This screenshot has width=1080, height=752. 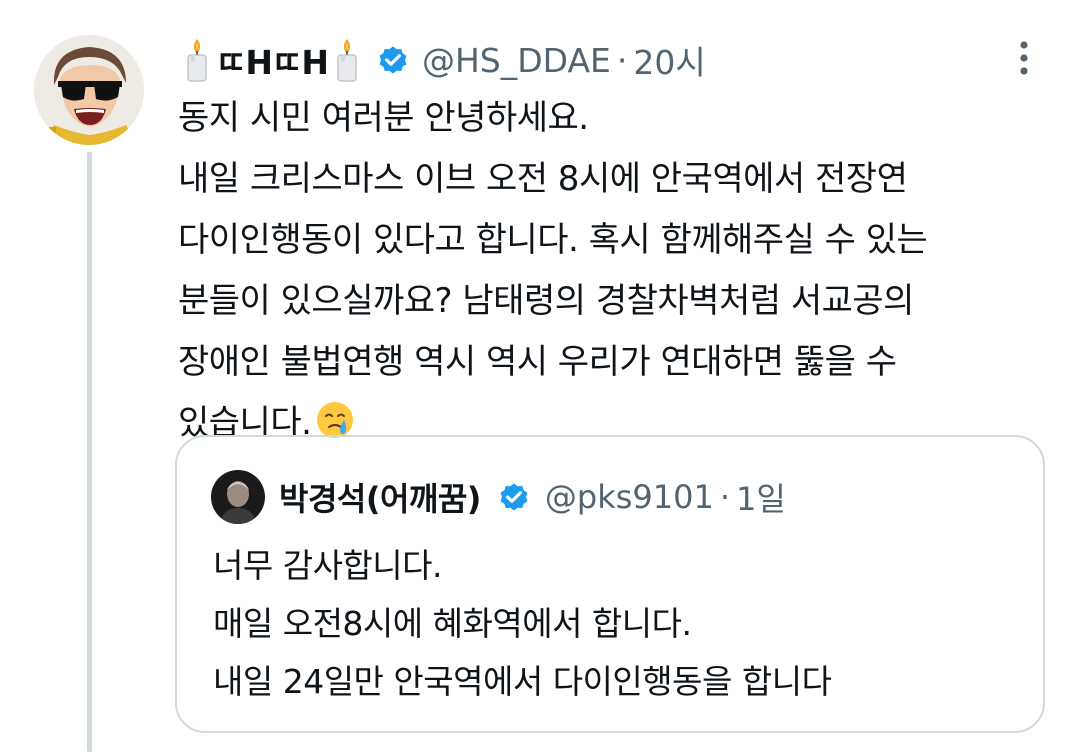 What do you see at coordinates (553, 240) in the screenshot?
I see `tweet-text-line: 다이인행동이 있다고 합니다. 혹시 함께해주실 수 있는` at bounding box center [553, 240].